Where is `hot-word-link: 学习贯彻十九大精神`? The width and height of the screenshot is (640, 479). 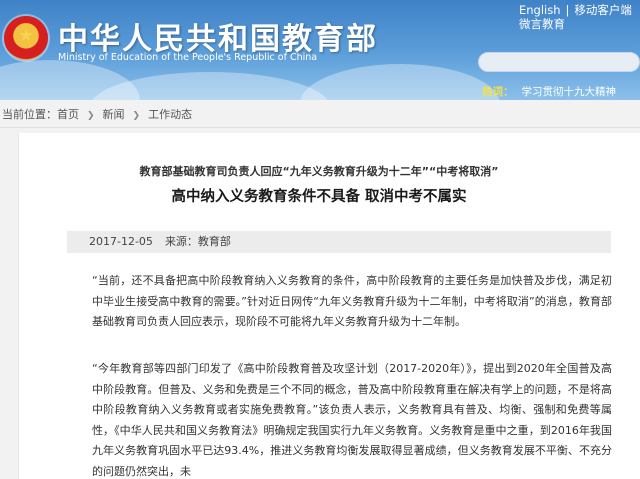 hot-word-link: 学习贯彻十九大精神 is located at coordinates (569, 92).